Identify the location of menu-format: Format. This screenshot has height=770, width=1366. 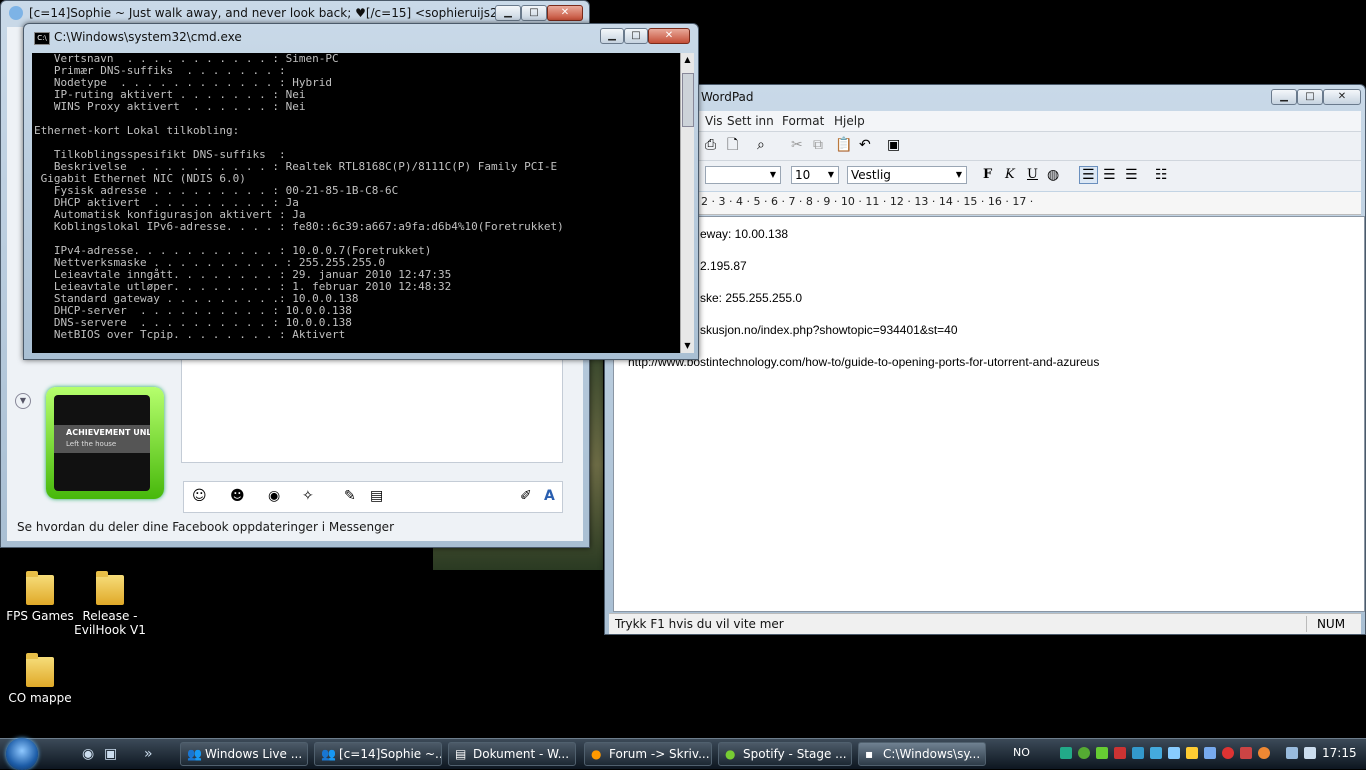
(803, 121).